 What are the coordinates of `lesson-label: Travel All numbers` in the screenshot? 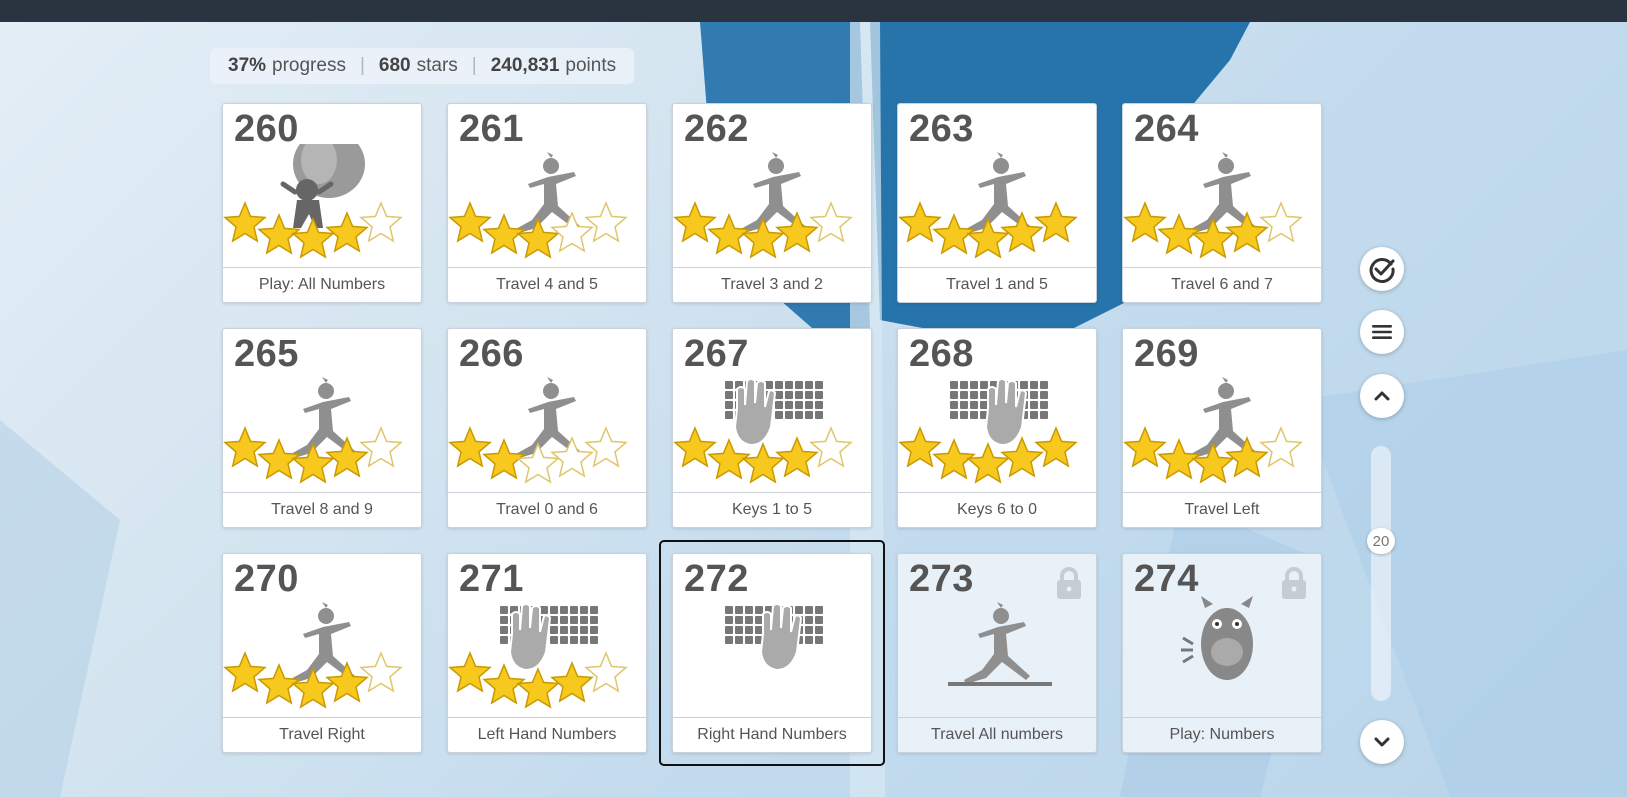 It's located at (997, 734).